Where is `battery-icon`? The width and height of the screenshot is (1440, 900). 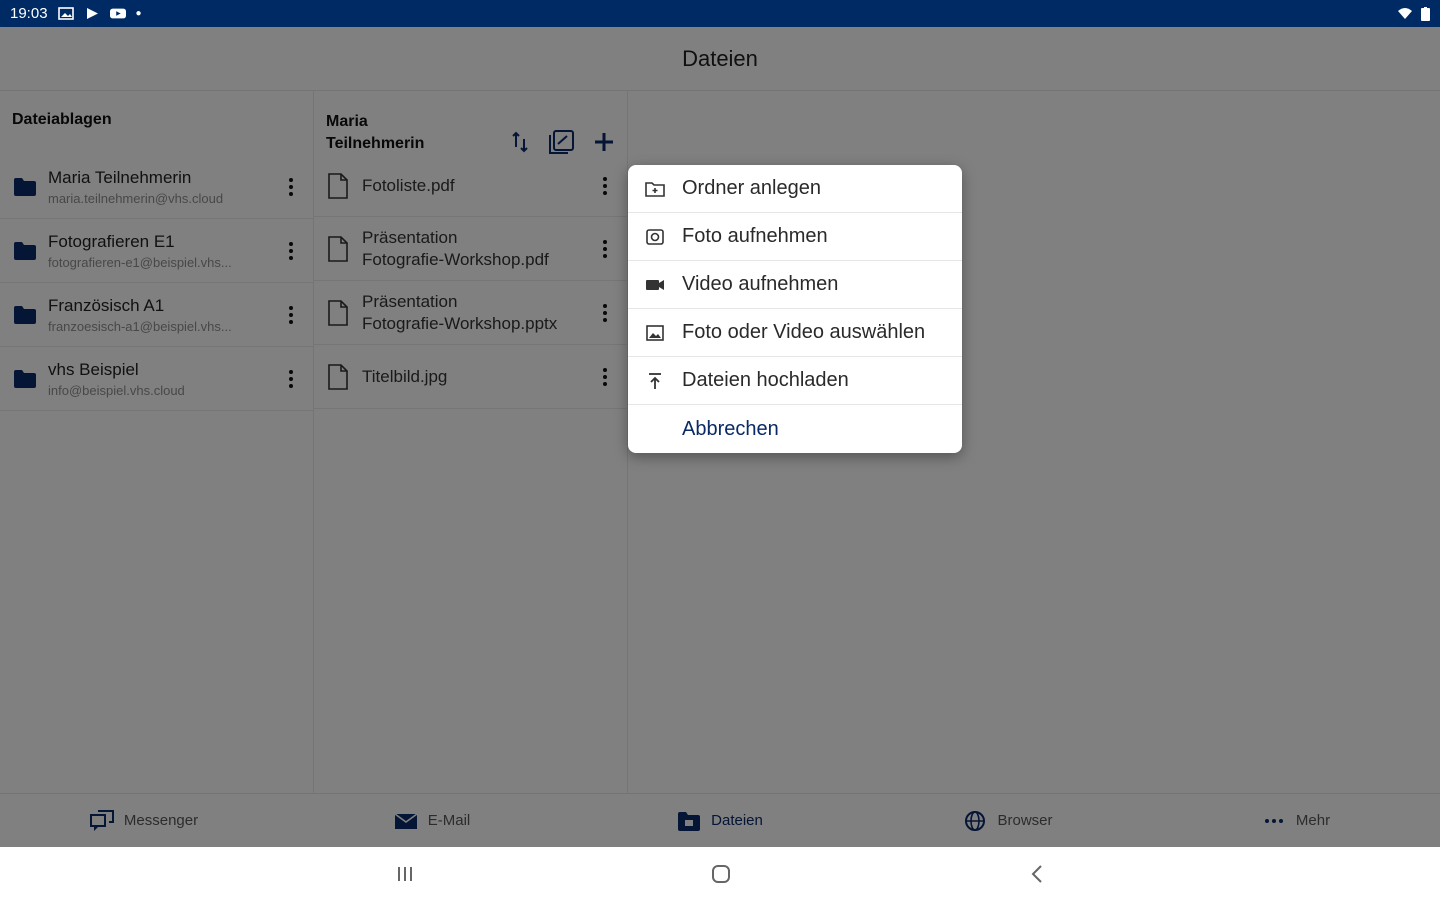 battery-icon is located at coordinates (1425, 13).